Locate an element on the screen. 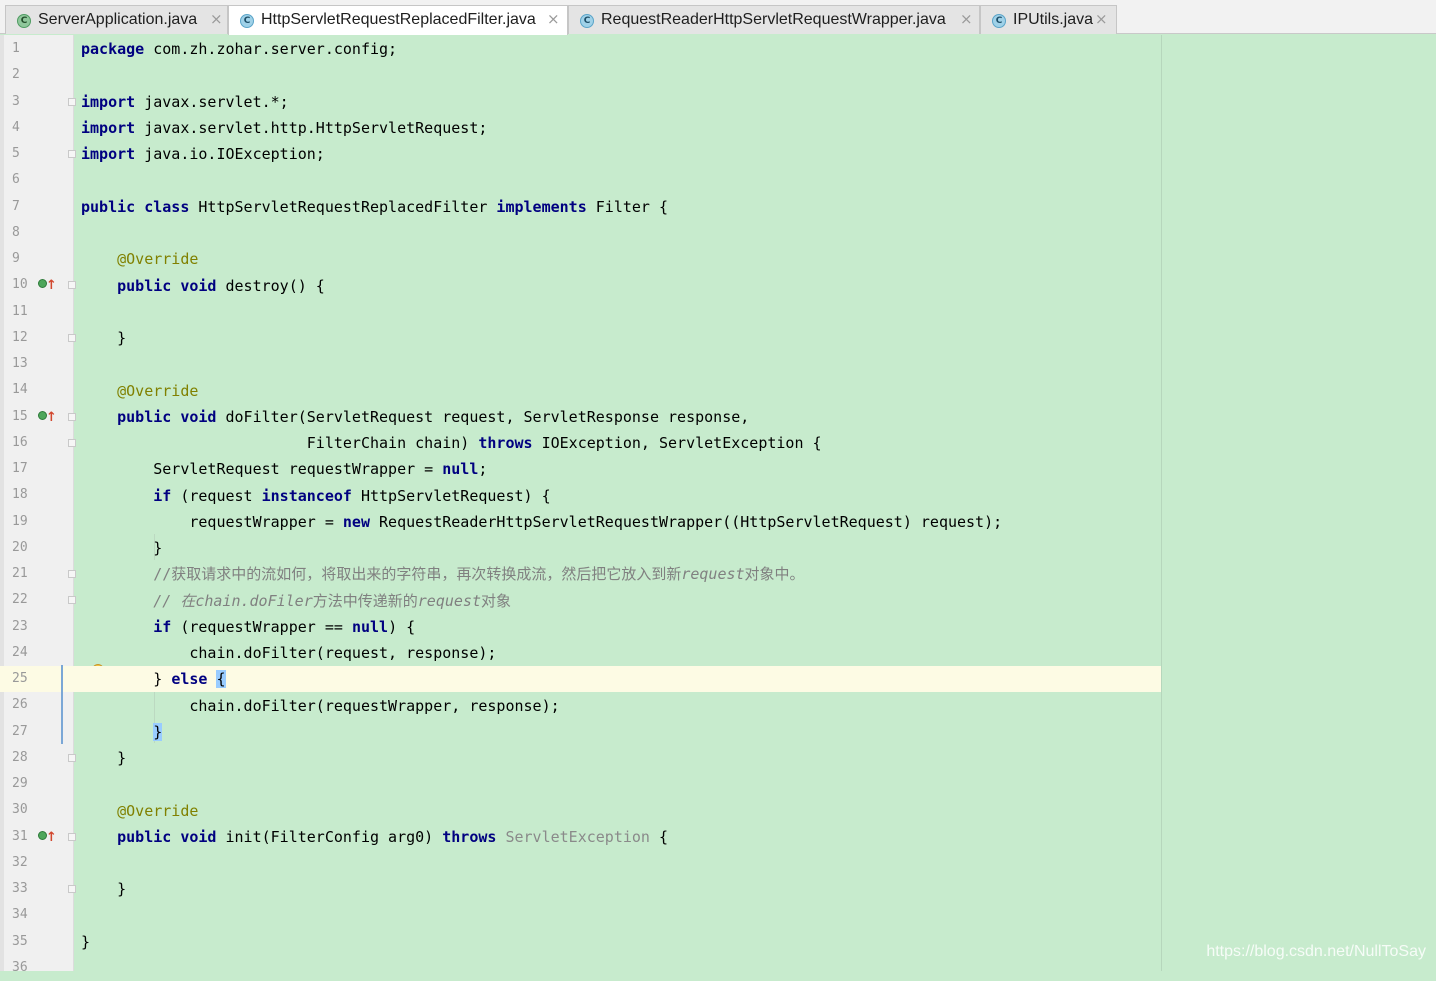  line-number: 12 is located at coordinates (20, 337).